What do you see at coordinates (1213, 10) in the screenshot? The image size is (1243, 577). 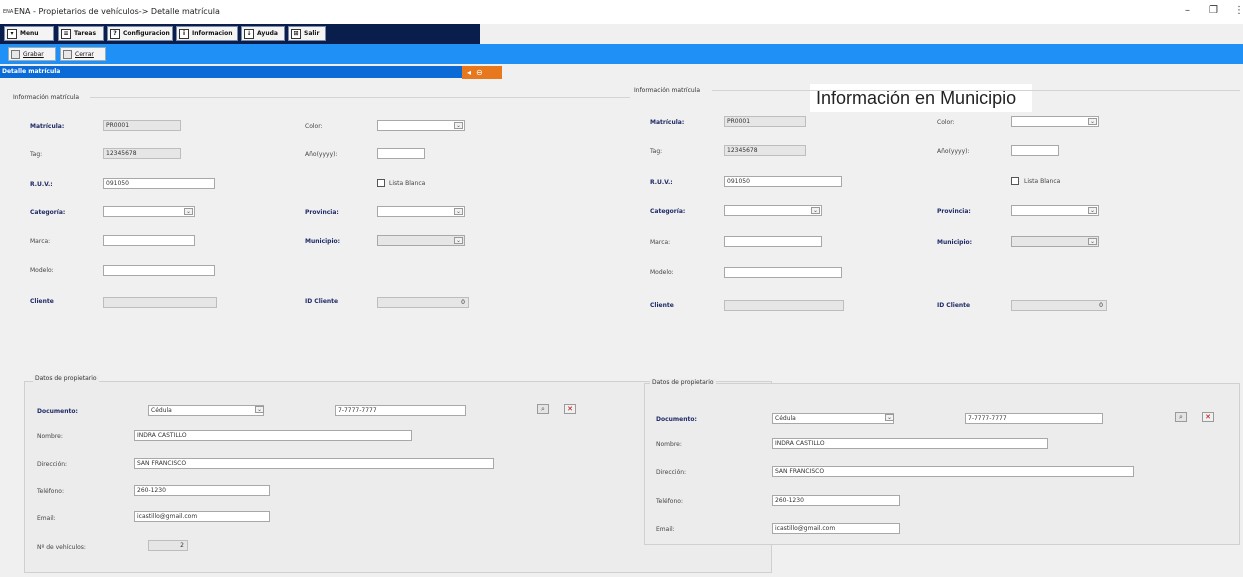 I see `restore-button: ❐` at bounding box center [1213, 10].